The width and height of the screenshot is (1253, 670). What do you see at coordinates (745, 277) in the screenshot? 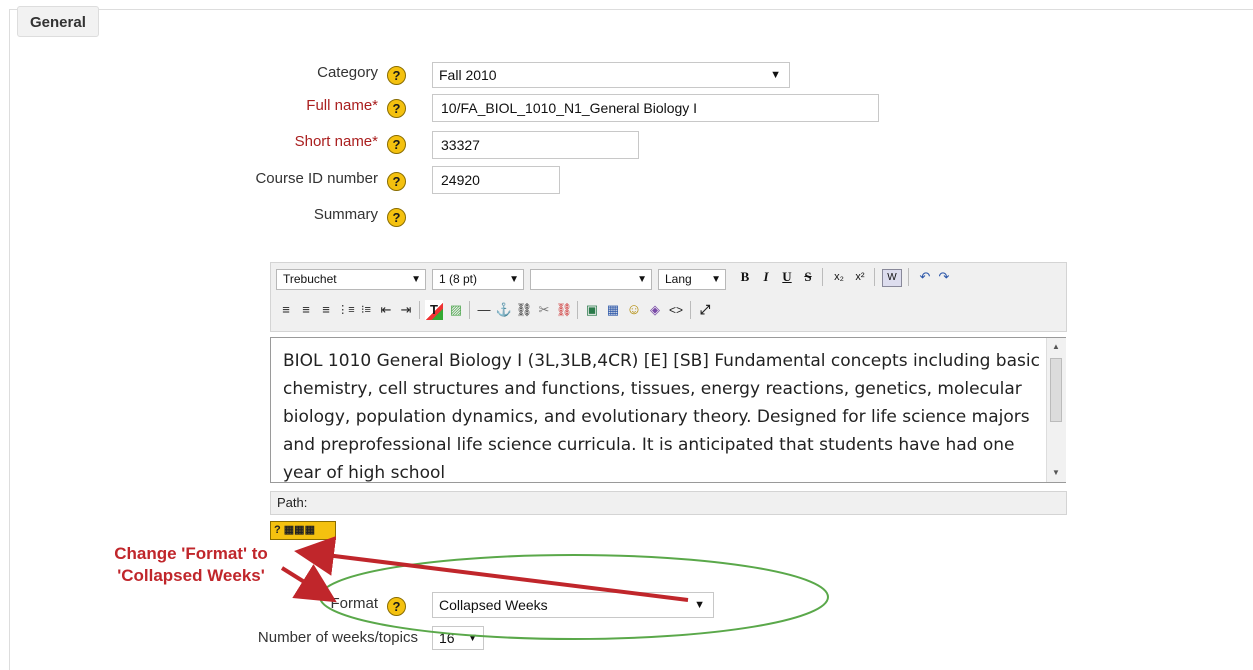
I see `bold-button: B` at bounding box center [745, 277].